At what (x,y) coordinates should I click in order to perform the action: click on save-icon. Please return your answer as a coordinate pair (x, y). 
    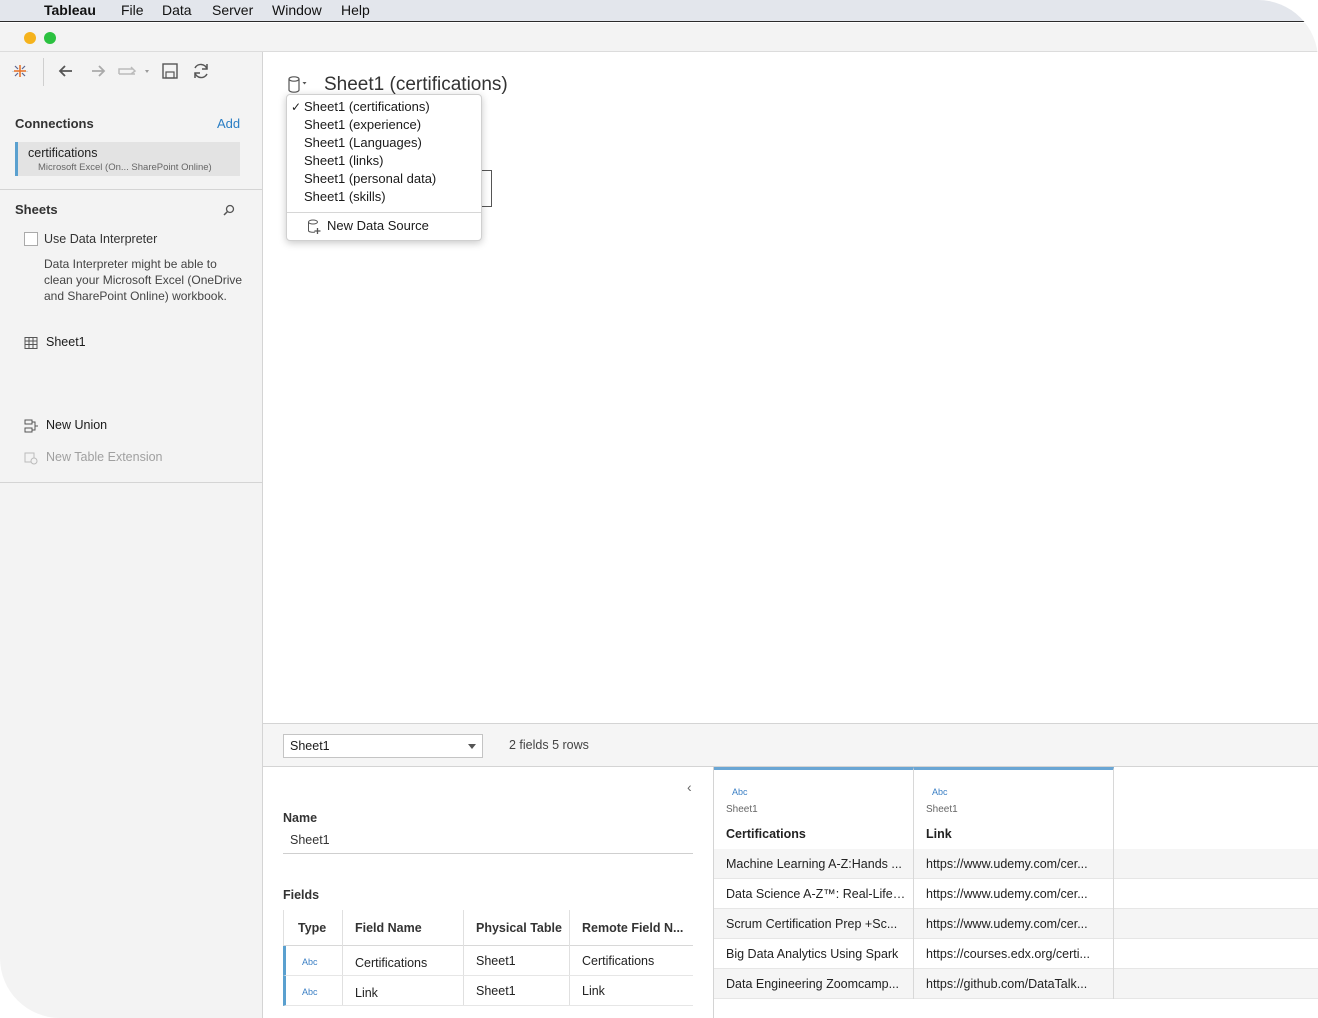
    Looking at the image, I should click on (170, 71).